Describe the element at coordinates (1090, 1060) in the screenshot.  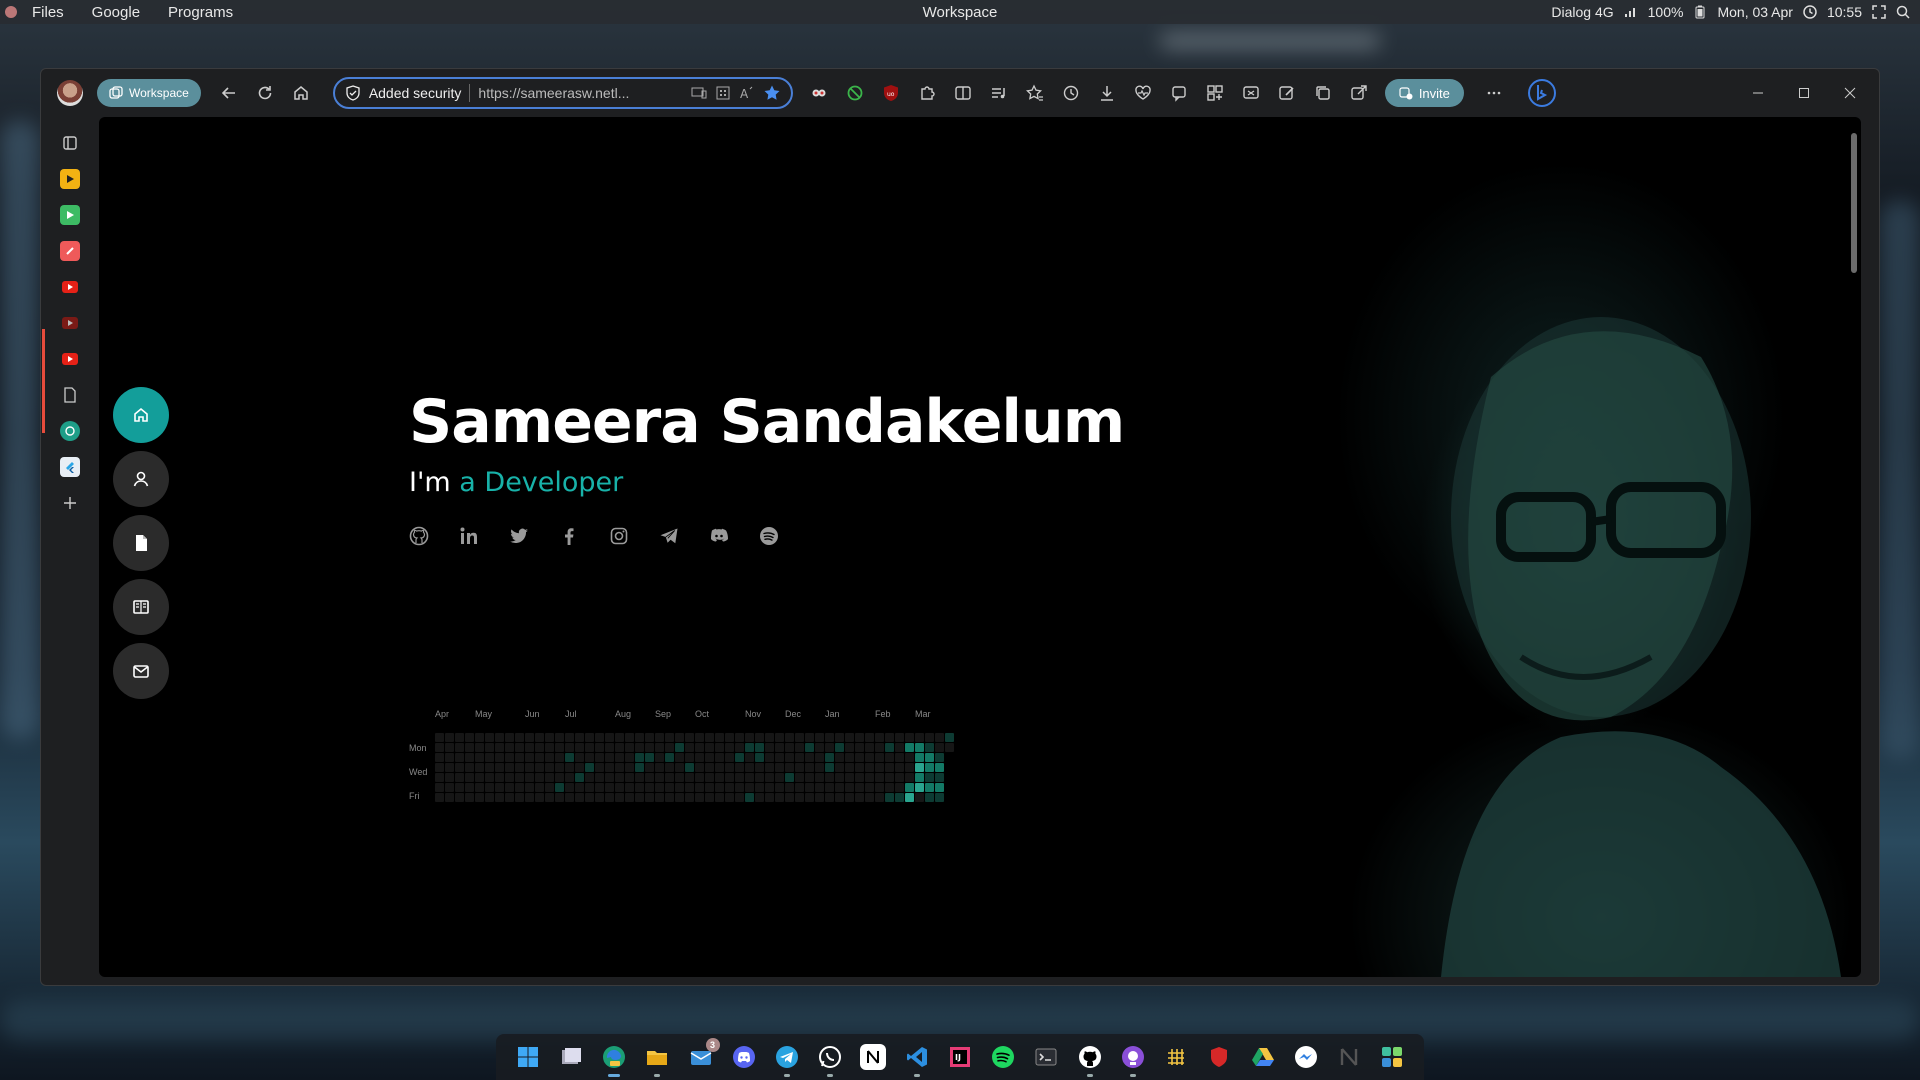
I see `github-icon` at that location.